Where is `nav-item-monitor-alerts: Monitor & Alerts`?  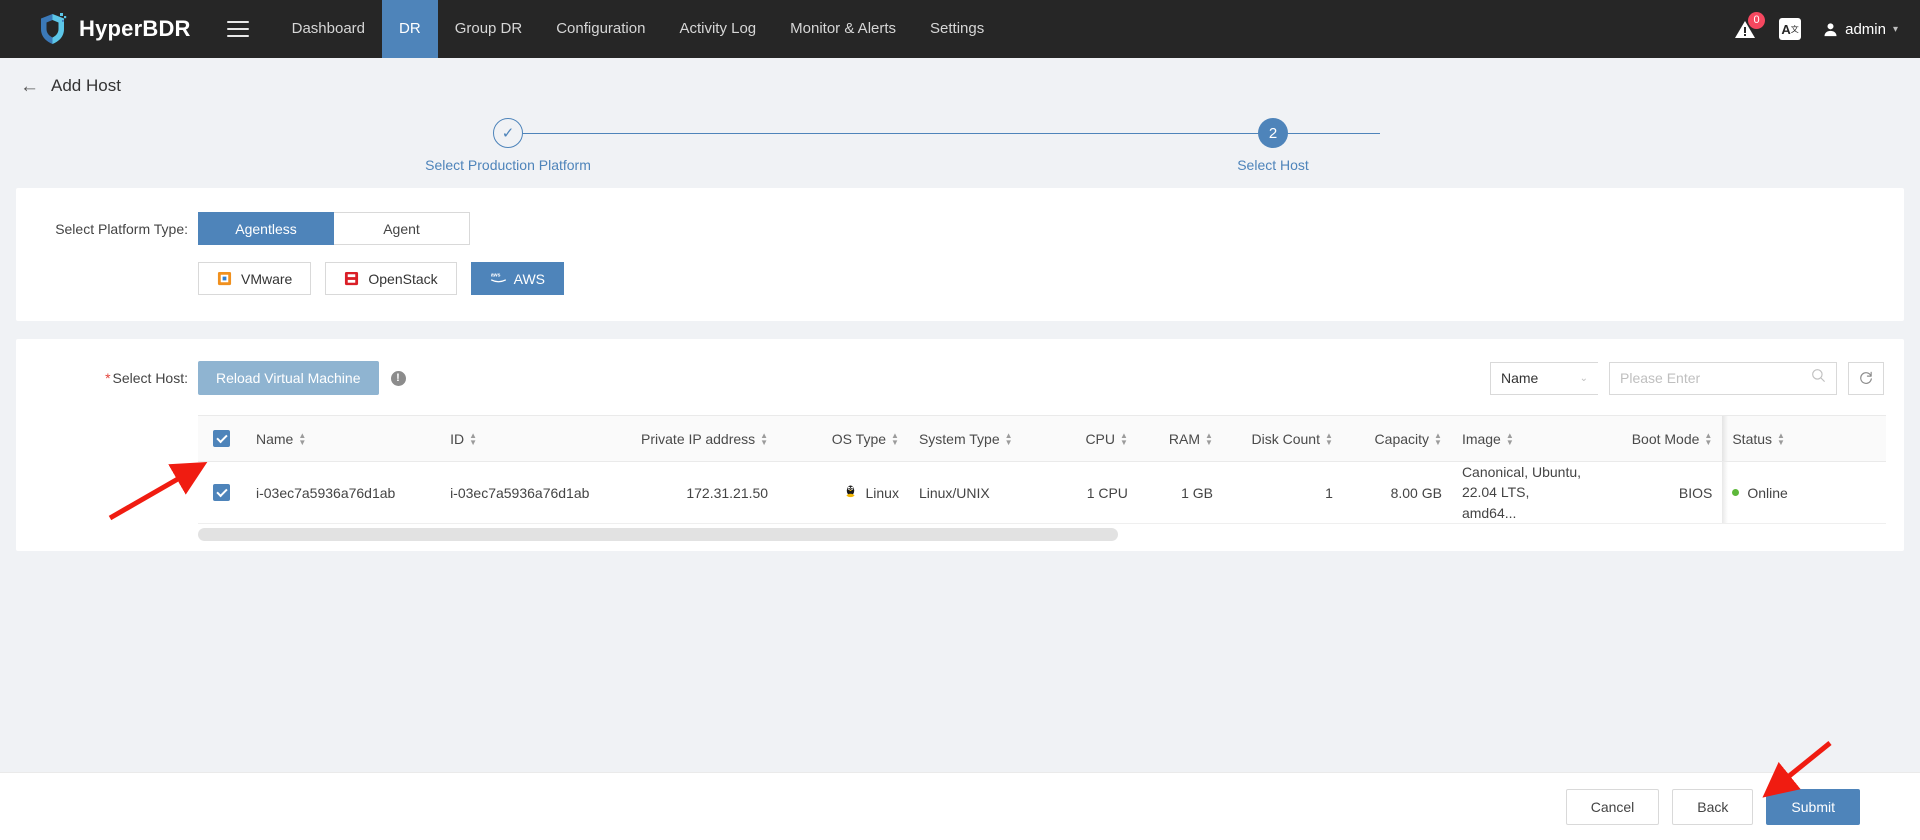
nav-item-monitor-alerts: Monitor & Alerts is located at coordinates (843, 29).